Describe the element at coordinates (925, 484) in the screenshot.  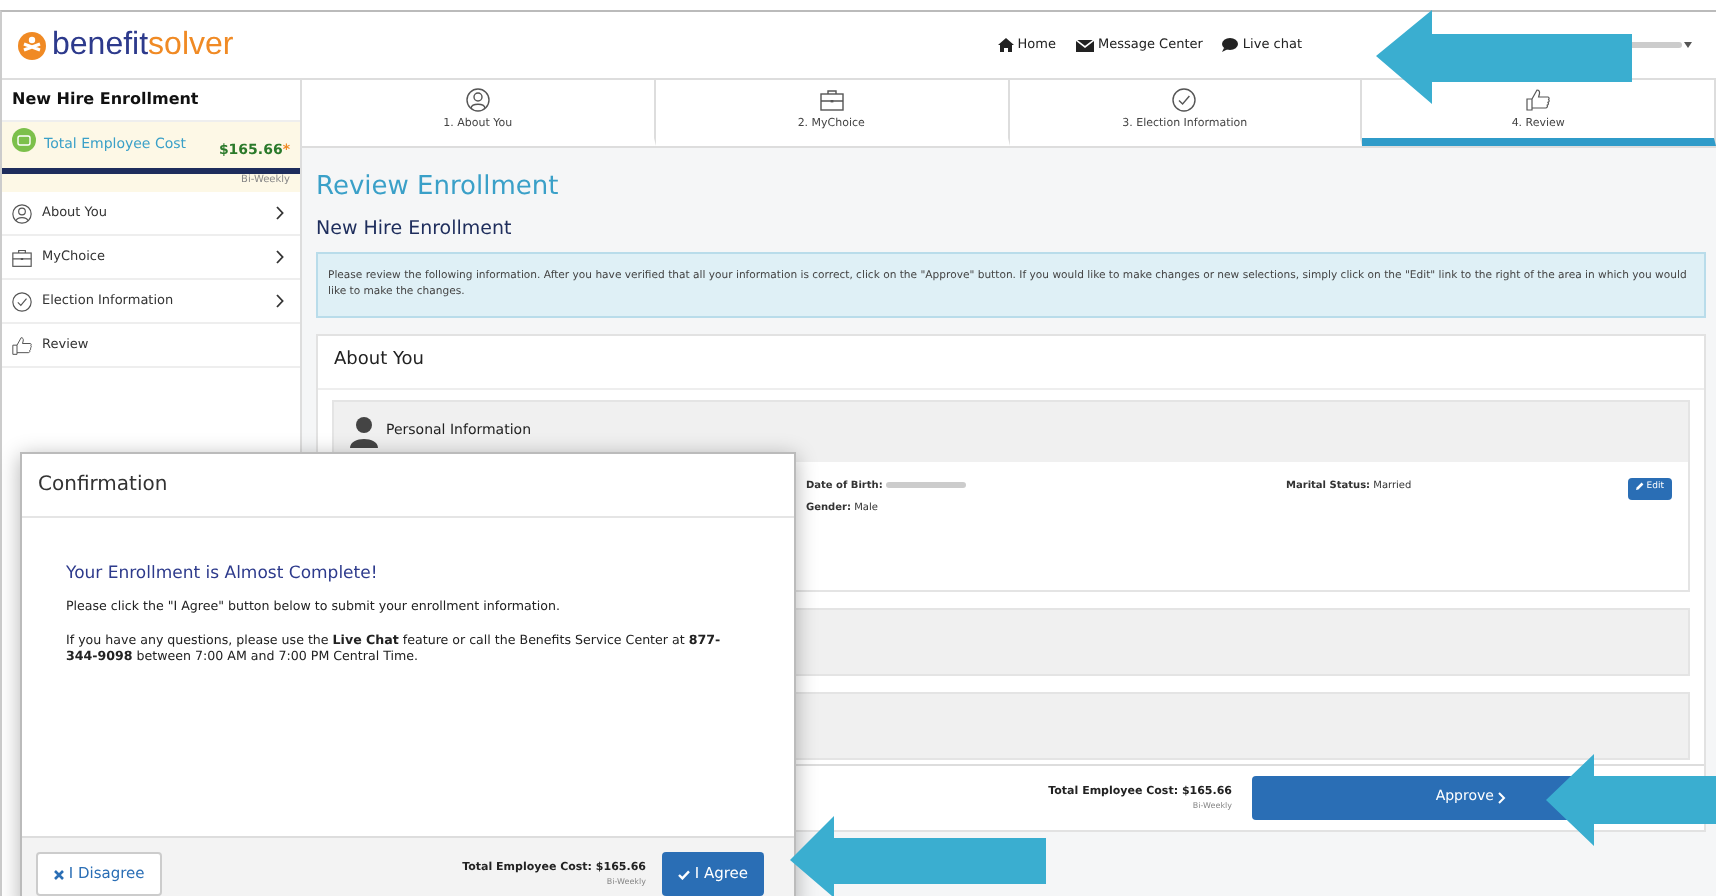
I see `redacted-value` at that location.